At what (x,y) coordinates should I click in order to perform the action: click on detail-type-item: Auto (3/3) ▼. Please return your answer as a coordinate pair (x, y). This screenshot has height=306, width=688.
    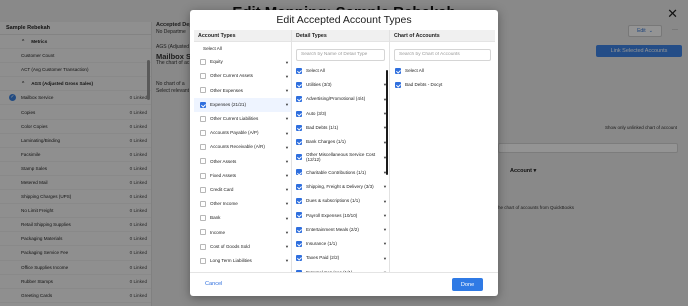
    Looking at the image, I should click on (340, 113).